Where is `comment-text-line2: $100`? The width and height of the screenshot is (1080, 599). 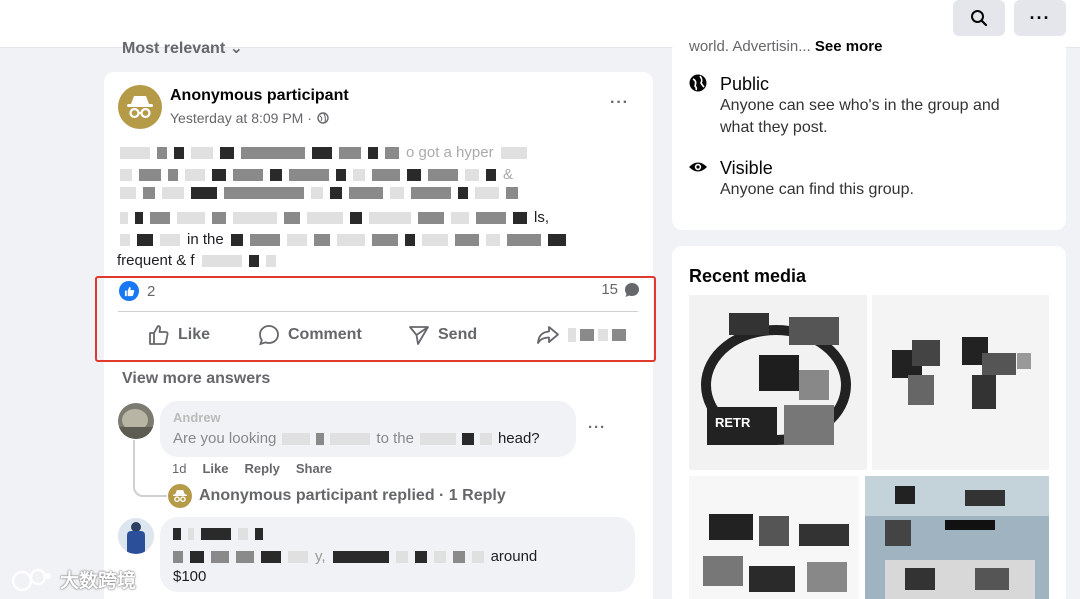
comment-text-line2: $100 is located at coordinates (190, 576).